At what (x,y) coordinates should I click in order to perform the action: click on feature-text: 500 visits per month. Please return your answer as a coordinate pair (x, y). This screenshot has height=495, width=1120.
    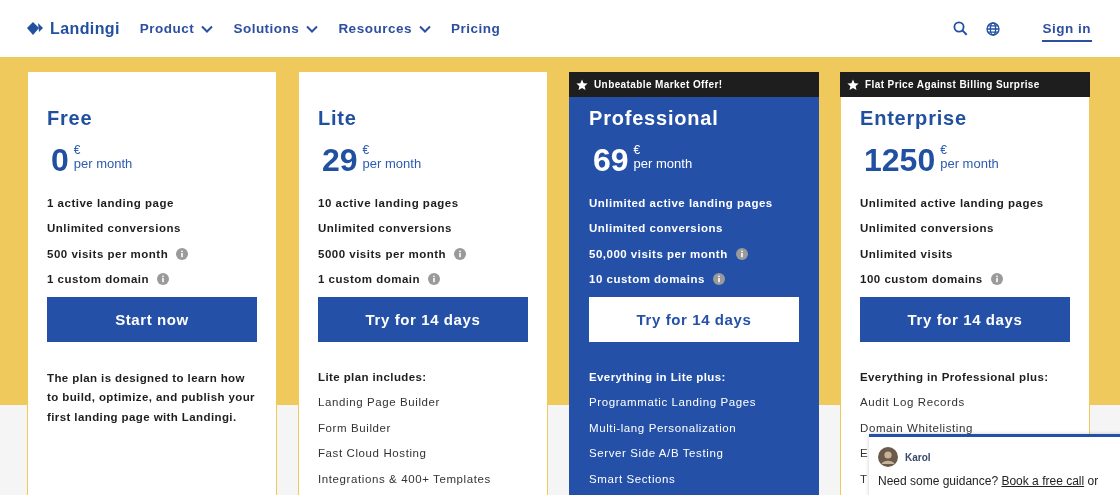
    Looking at the image, I should click on (108, 253).